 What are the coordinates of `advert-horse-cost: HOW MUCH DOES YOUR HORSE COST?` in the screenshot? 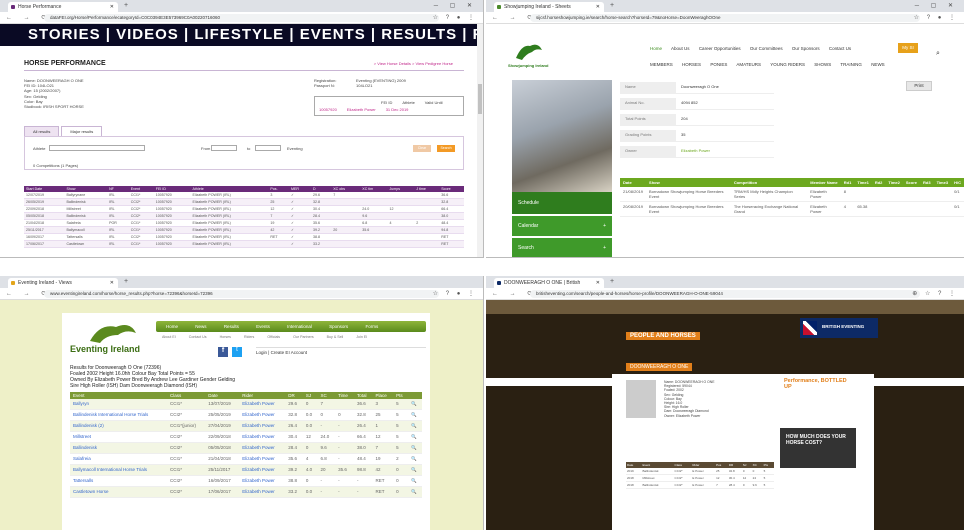 It's located at (818, 448).